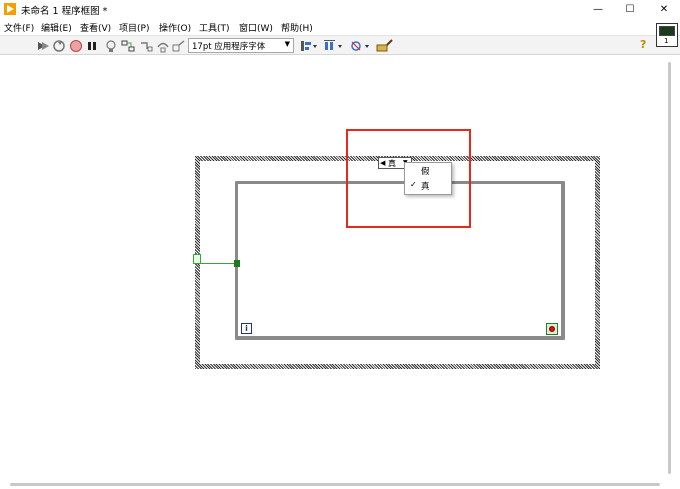 The height and width of the screenshot is (489, 680). I want to click on iteration-terminal: i, so click(246, 328).